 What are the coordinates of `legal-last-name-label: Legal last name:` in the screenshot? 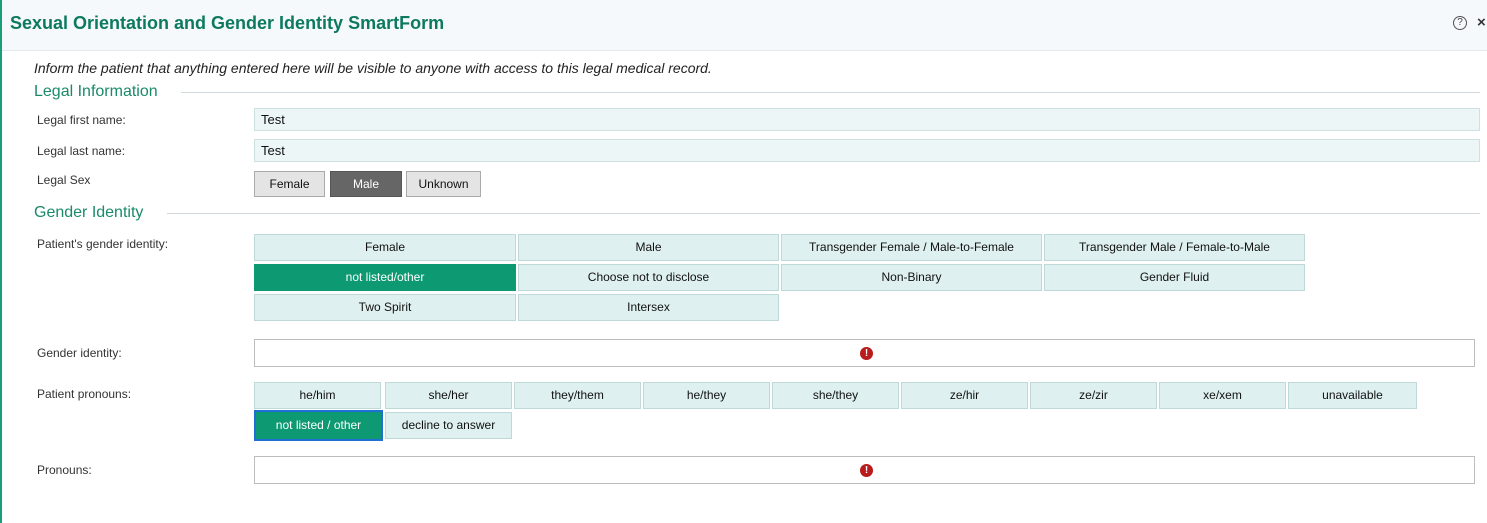 It's located at (81, 151).